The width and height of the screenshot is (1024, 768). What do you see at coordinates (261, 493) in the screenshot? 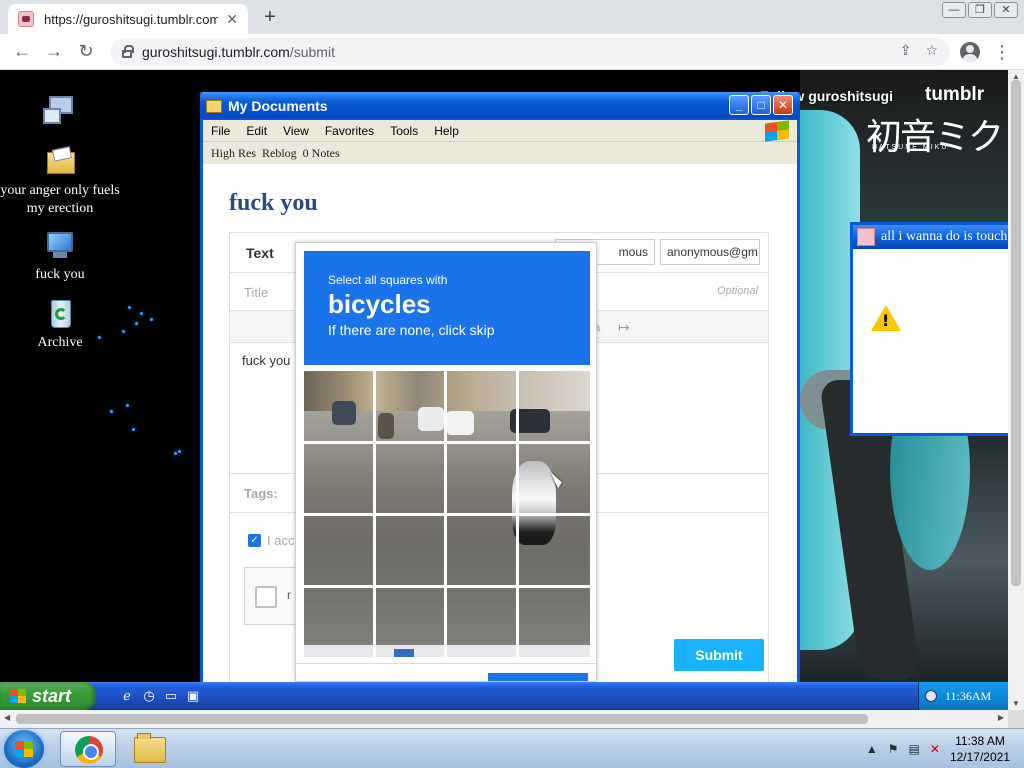
I see `tags-input: Tags:` at bounding box center [261, 493].